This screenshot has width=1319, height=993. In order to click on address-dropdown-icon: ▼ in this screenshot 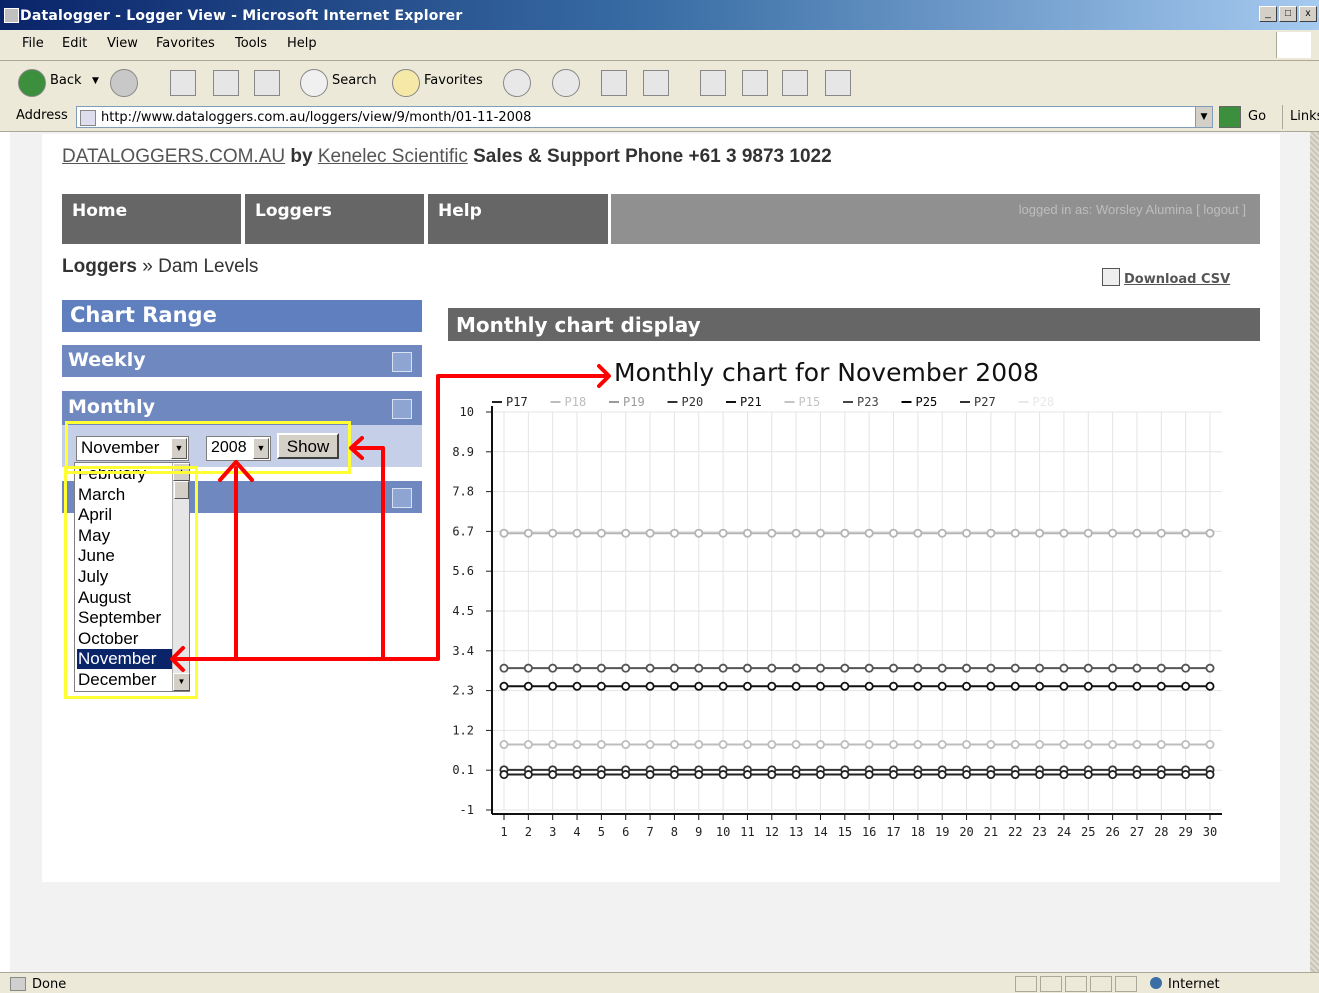, I will do `click(1203, 117)`.